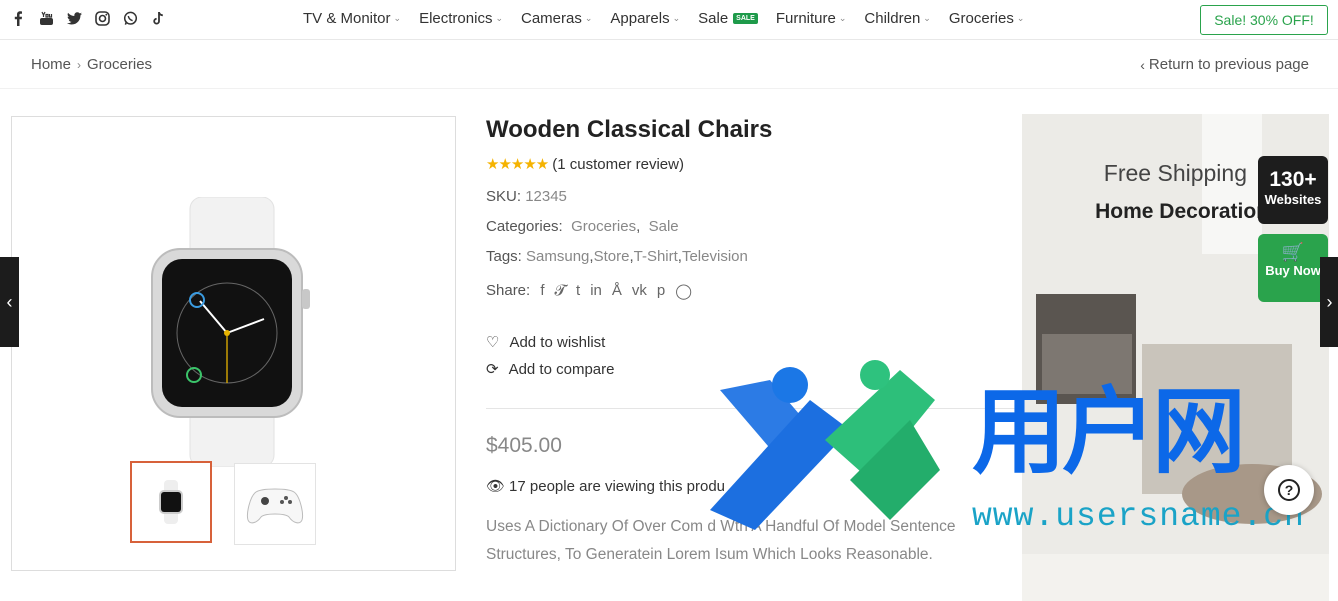 The image size is (1338, 601). I want to click on nav-item-sale: Sale SALE, so click(728, 18).